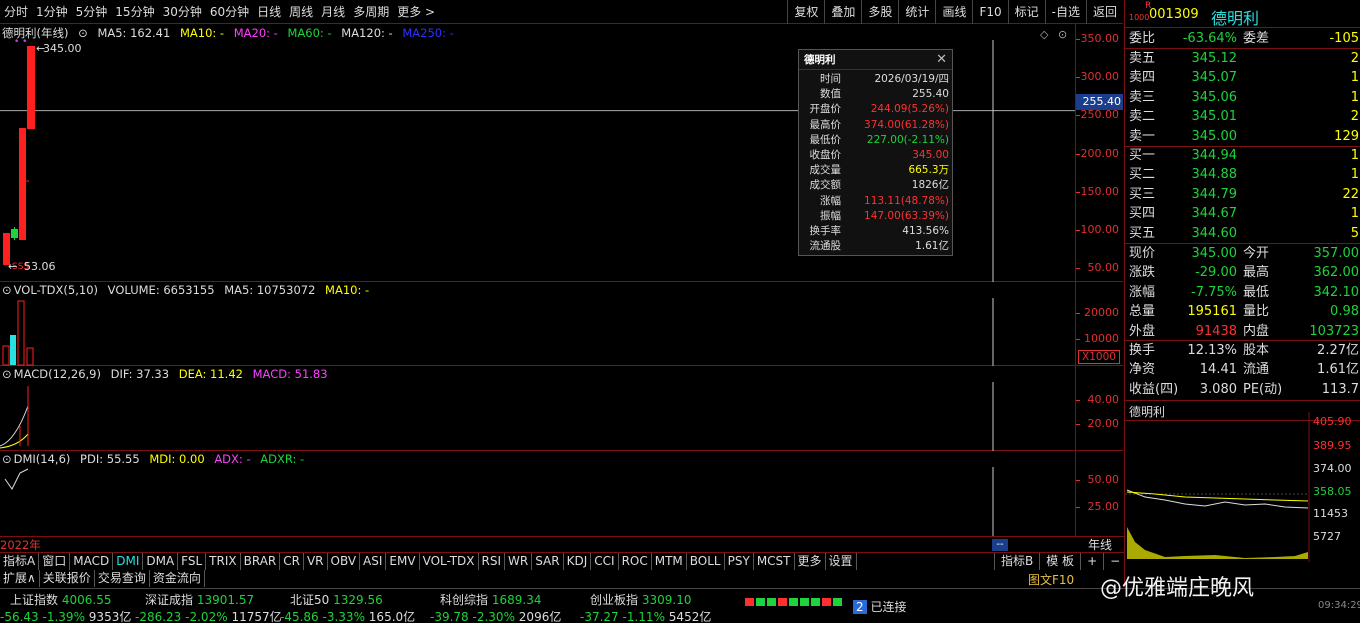 The image size is (1360, 623). I want to click on mini-intraday-chart: 405.90 389.95 374.00 358.05 11453 5727, so click(1242, 487).